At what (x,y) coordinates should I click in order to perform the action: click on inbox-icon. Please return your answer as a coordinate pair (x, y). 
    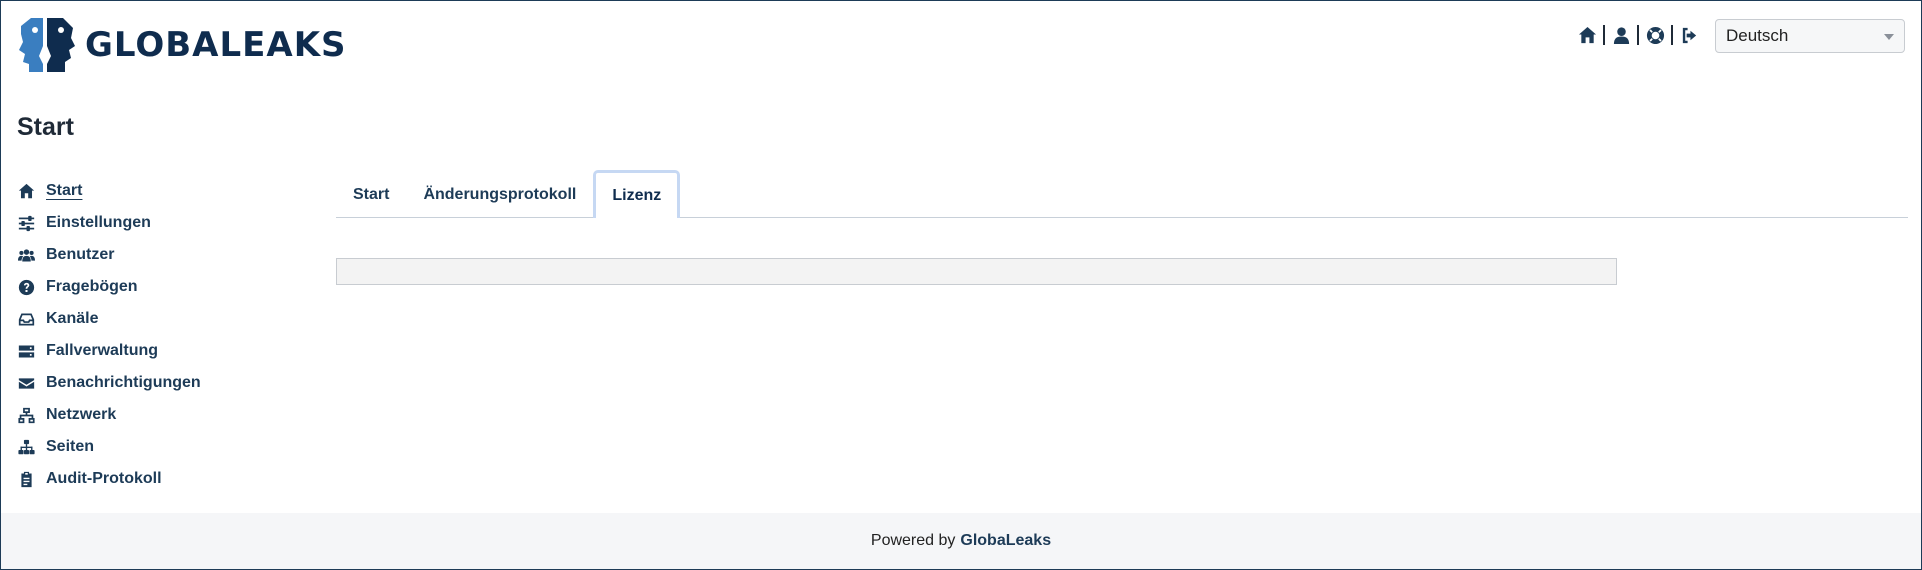
    Looking at the image, I should click on (26, 319).